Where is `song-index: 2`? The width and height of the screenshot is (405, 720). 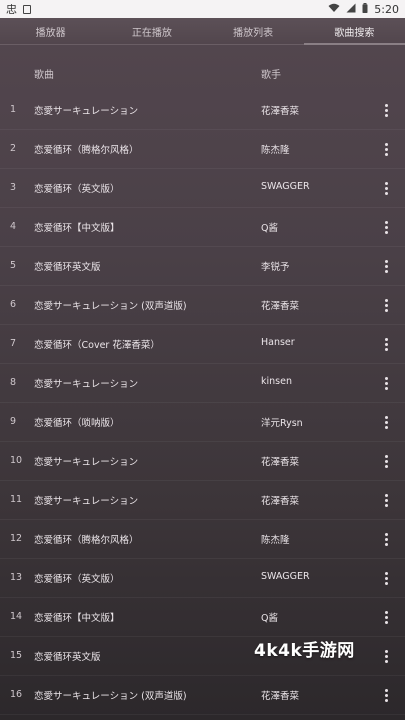
song-index: 2 is located at coordinates (13, 148).